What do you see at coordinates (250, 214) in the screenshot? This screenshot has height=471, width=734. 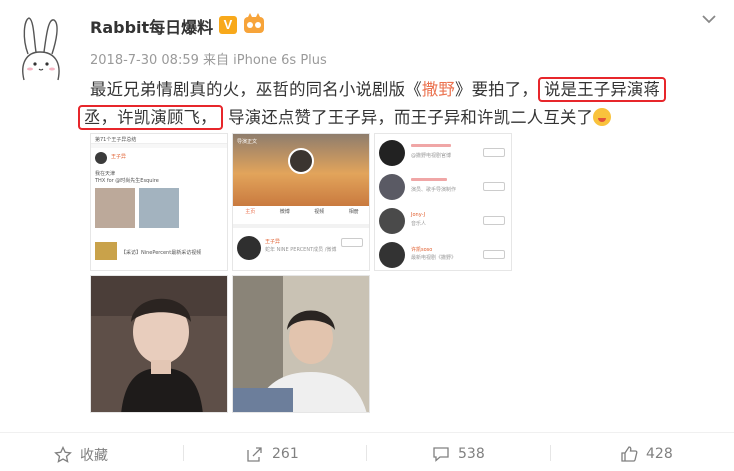 I see `tab-home: 主页` at bounding box center [250, 214].